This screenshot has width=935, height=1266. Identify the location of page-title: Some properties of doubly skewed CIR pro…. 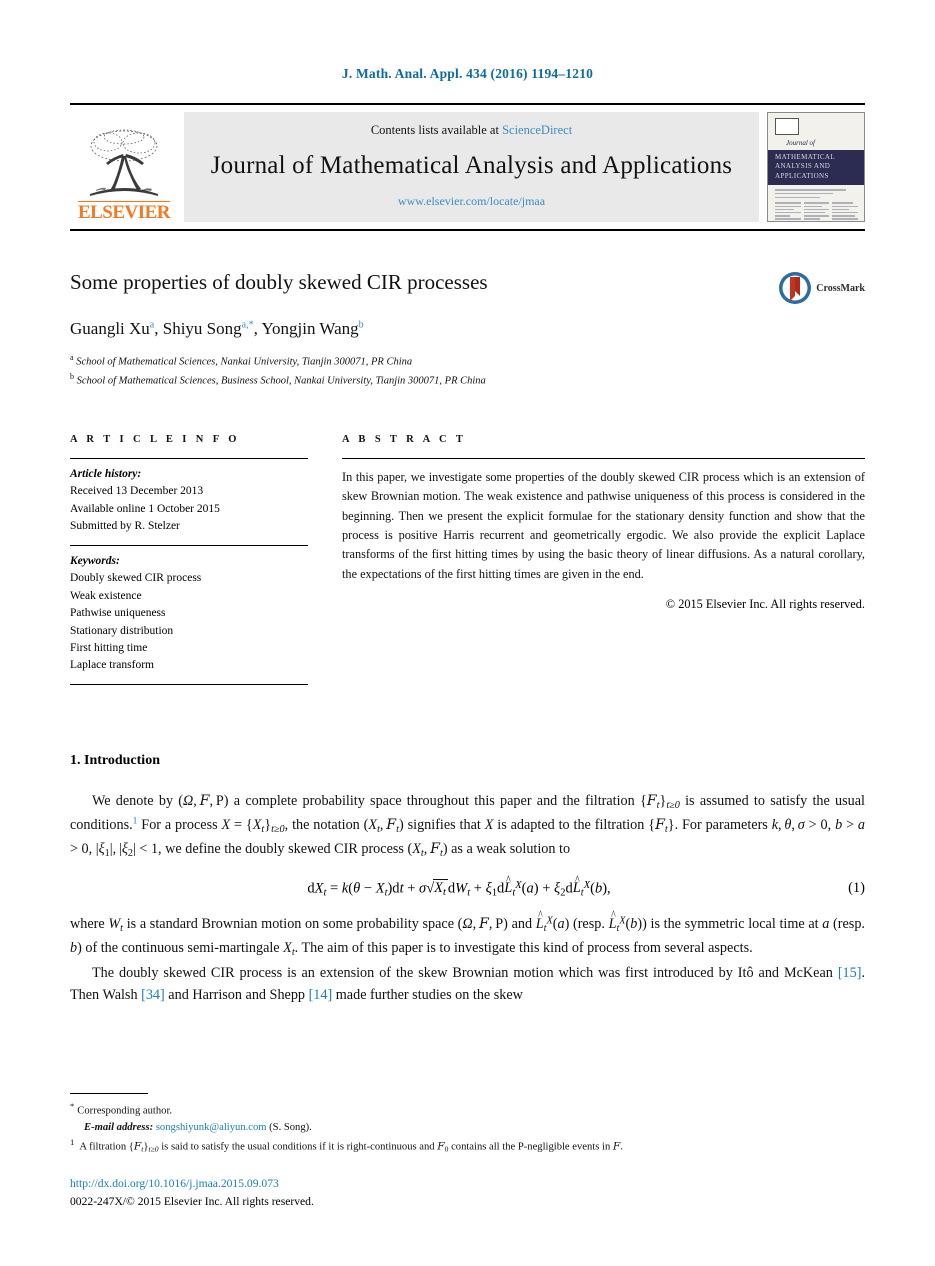
(279, 282).